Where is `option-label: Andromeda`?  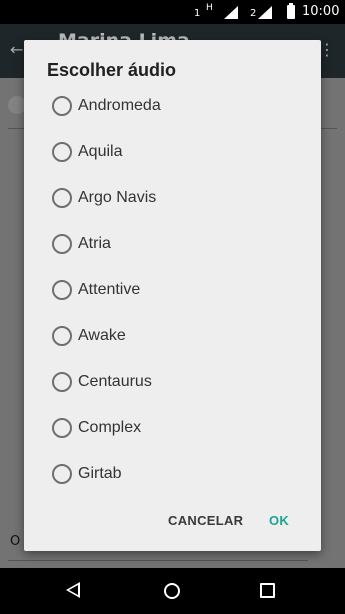 option-label: Andromeda is located at coordinates (119, 105).